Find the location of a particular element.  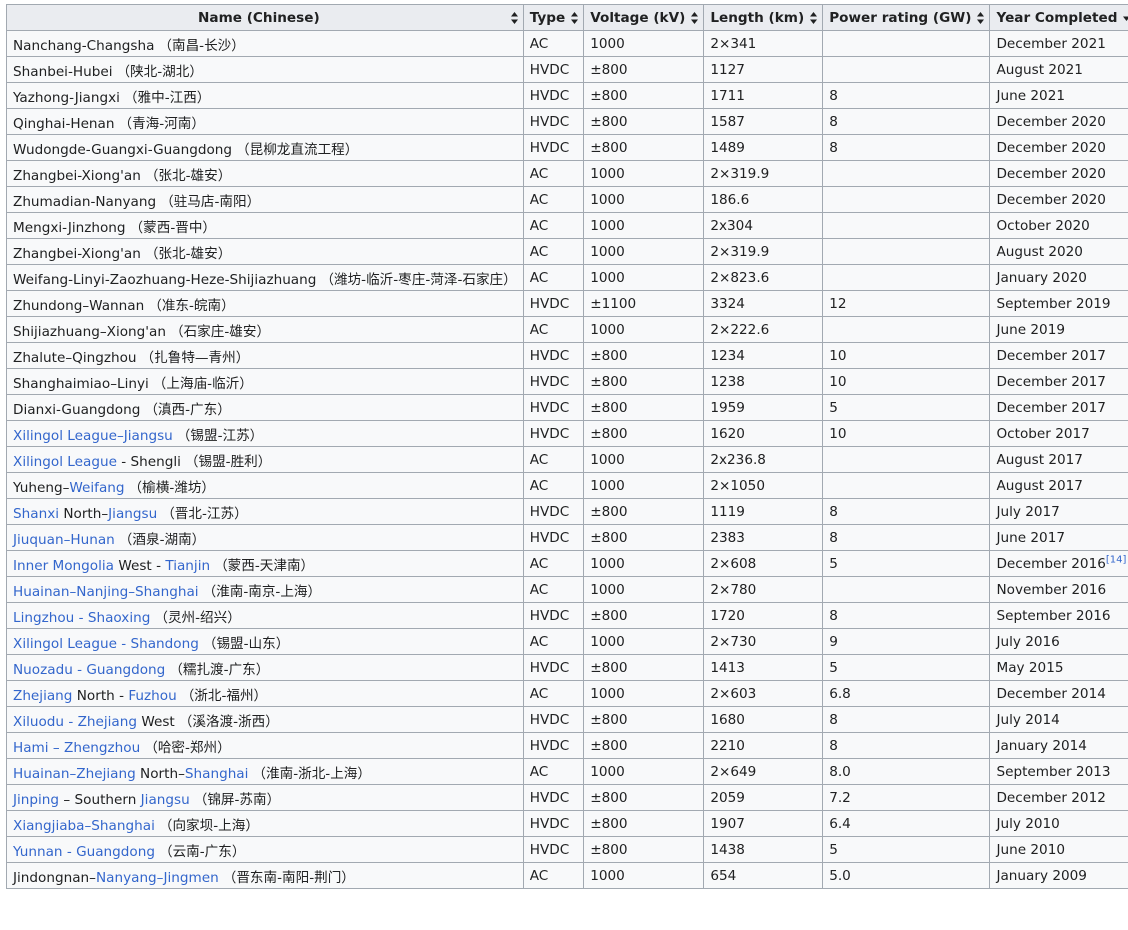

wiki-link: Xiluodu - Zhejiang is located at coordinates (75, 722).